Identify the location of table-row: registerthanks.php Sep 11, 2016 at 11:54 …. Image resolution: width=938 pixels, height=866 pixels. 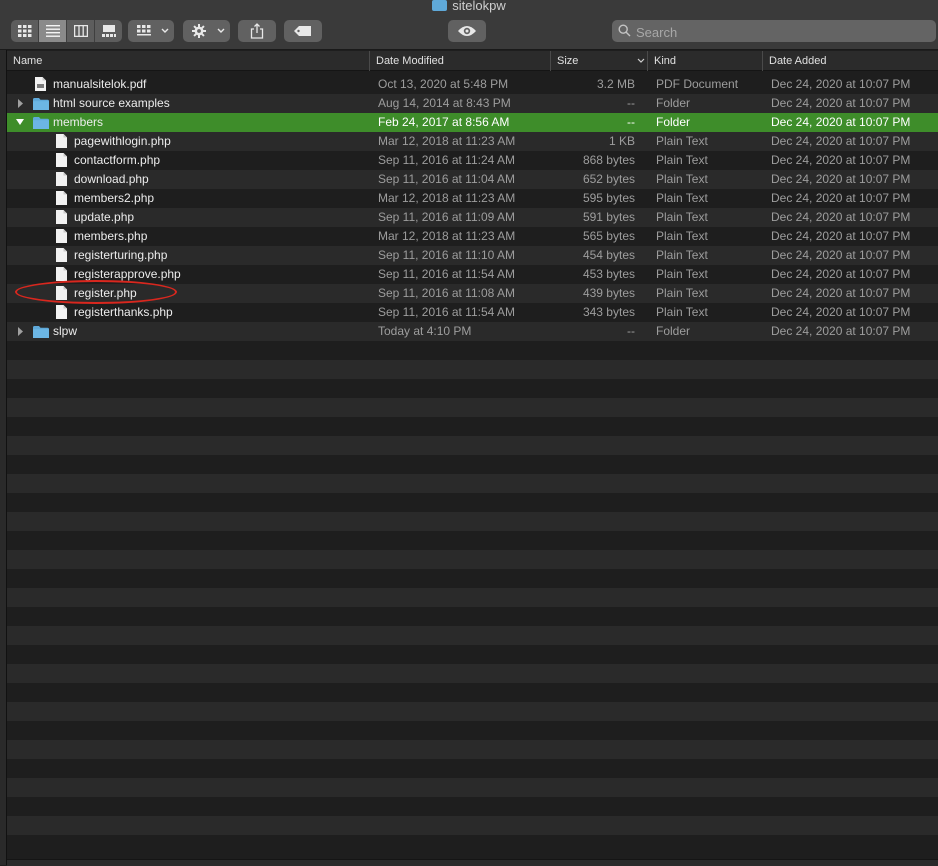
(472, 312).